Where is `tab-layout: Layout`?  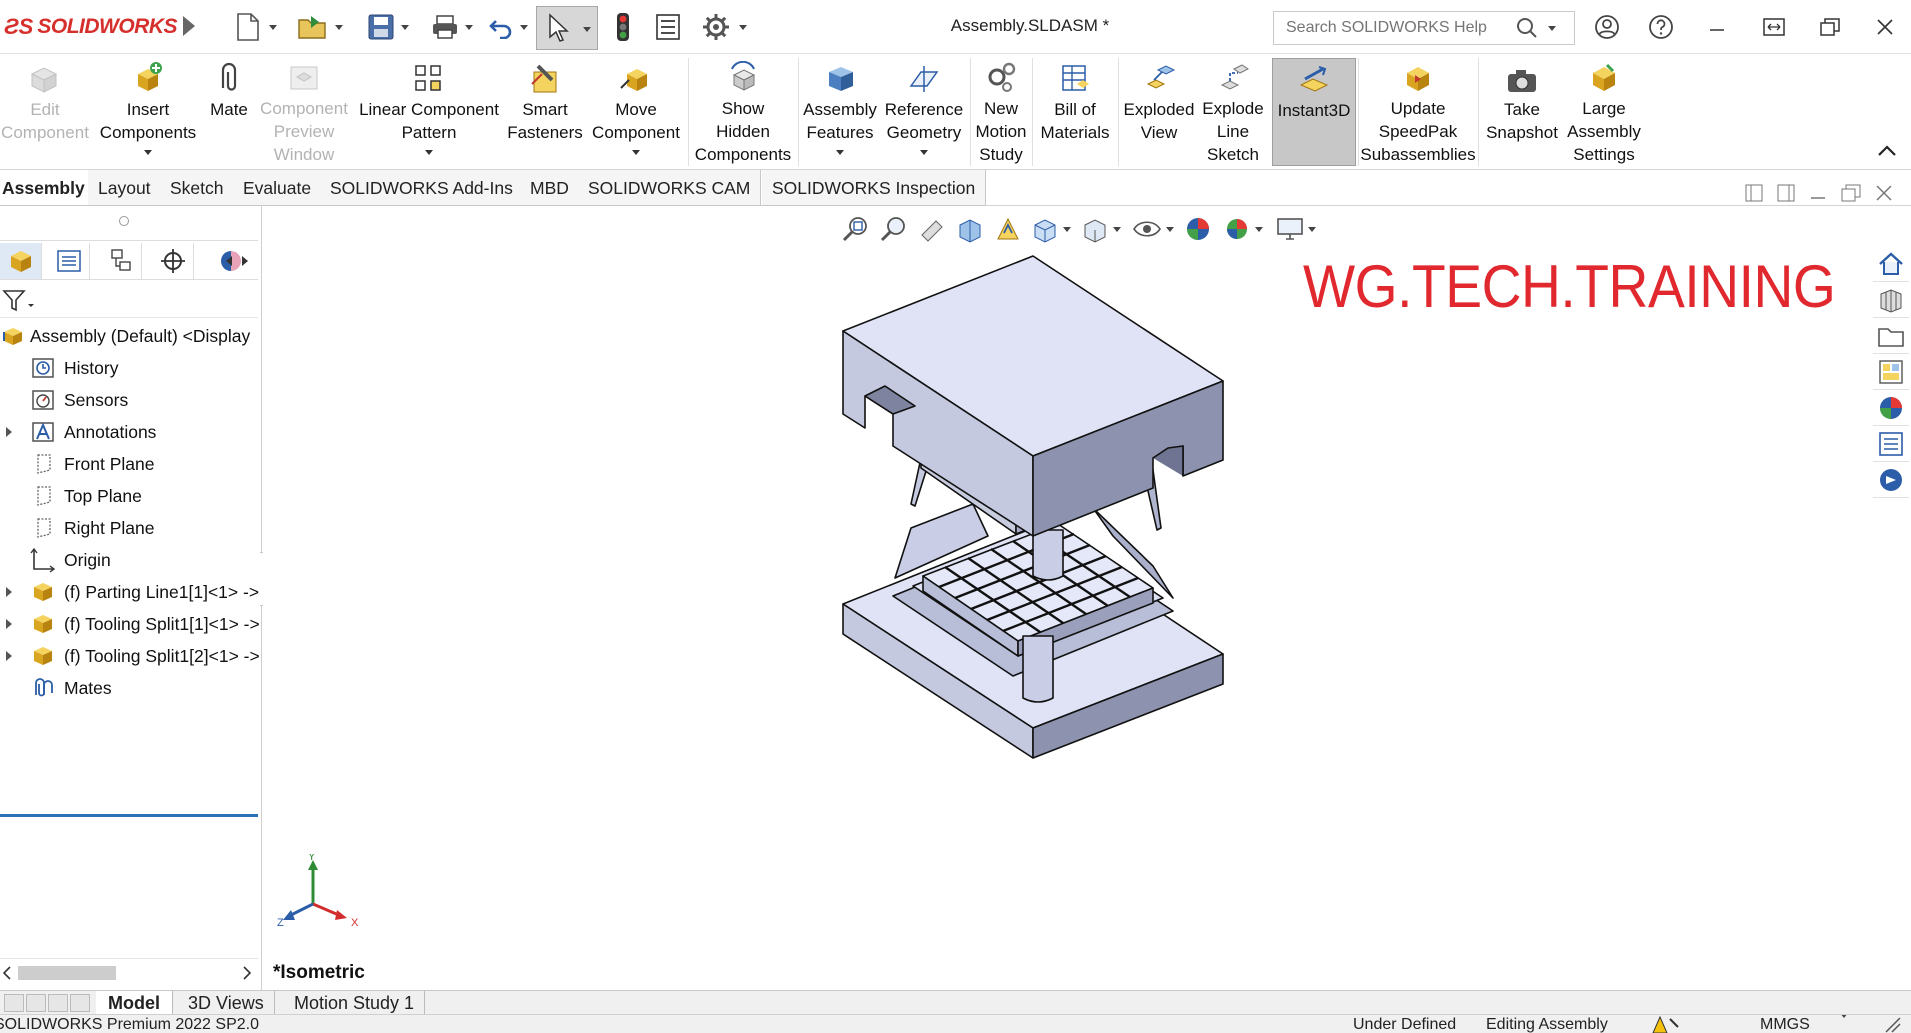 tab-layout: Layout is located at coordinates (125, 188).